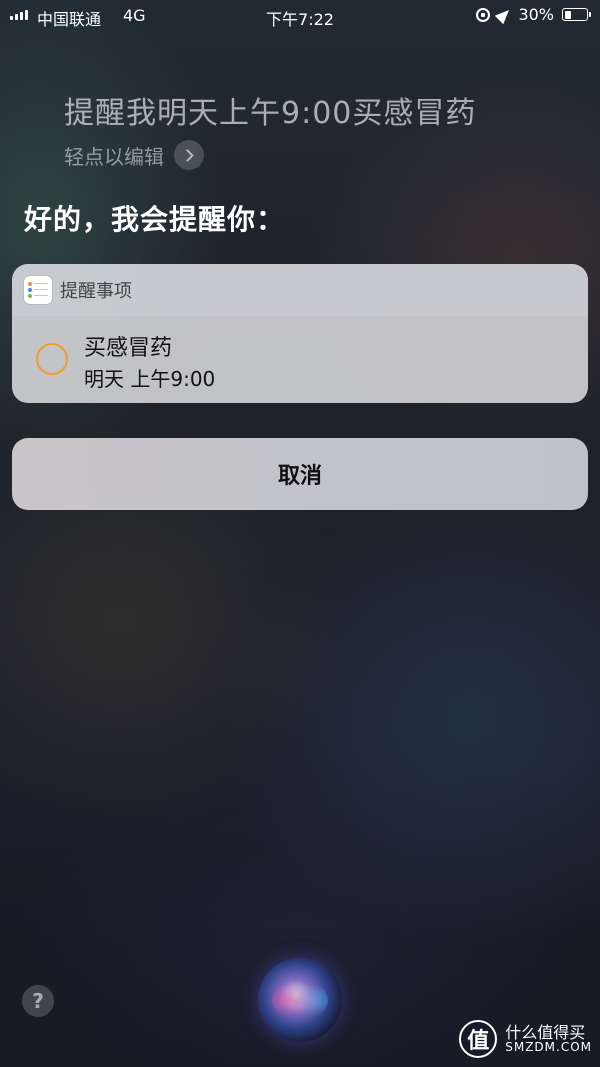  What do you see at coordinates (478, 1039) in the screenshot?
I see `watermark-logo: 值` at bounding box center [478, 1039].